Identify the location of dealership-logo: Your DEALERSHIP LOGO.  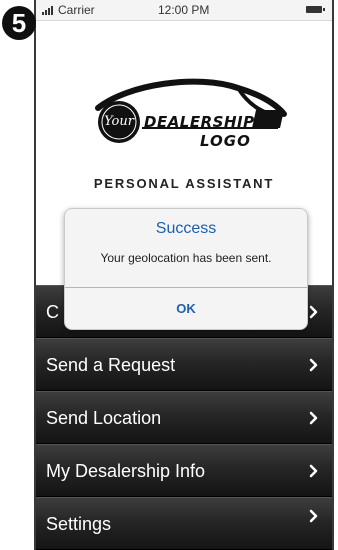
(188, 121).